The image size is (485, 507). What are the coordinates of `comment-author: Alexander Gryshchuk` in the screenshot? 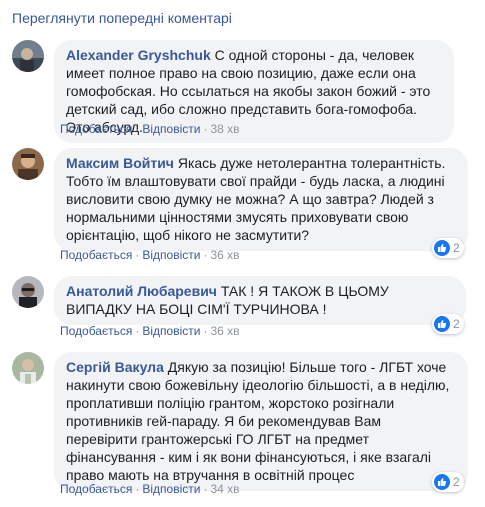 It's located at (138, 55).